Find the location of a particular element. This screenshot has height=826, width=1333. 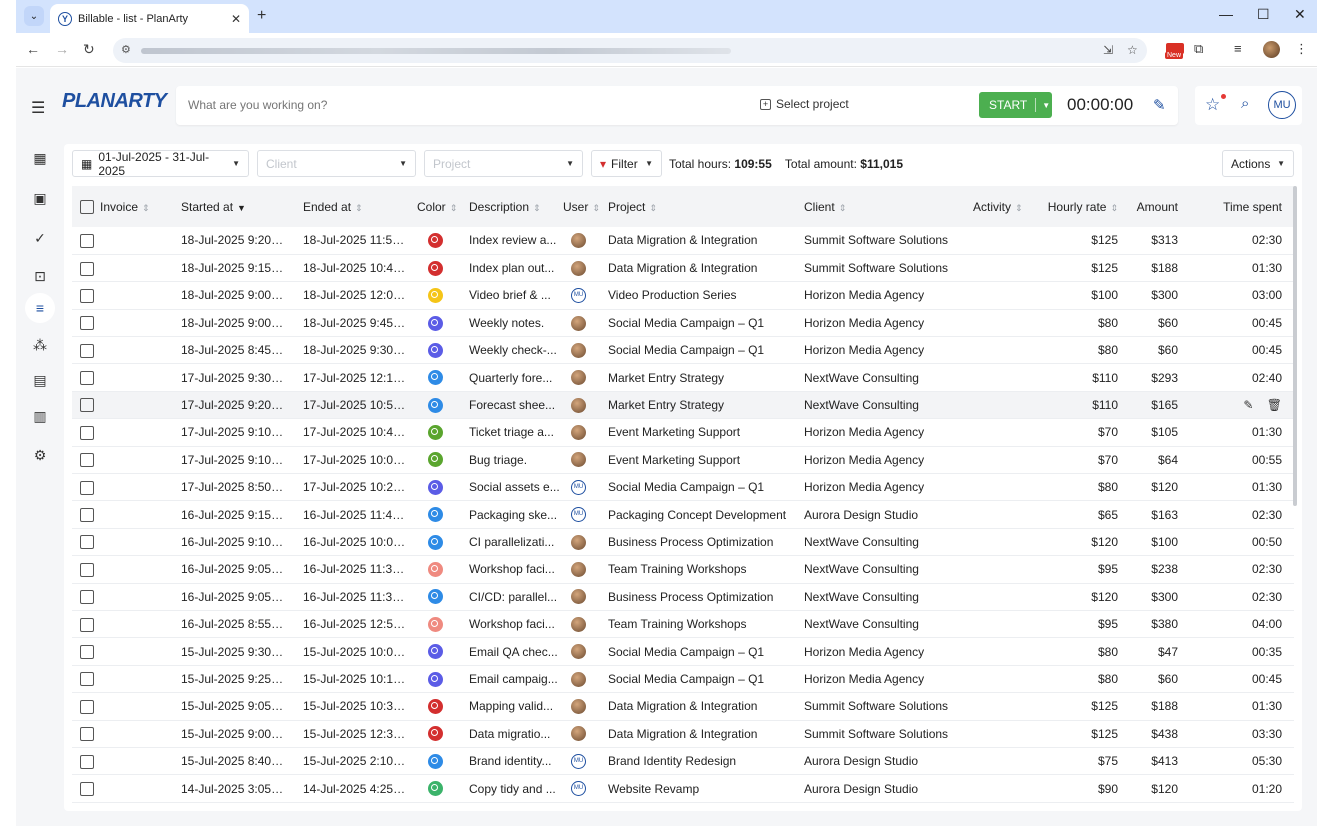

extension-new-icon: New is located at coordinates (1175, 52).